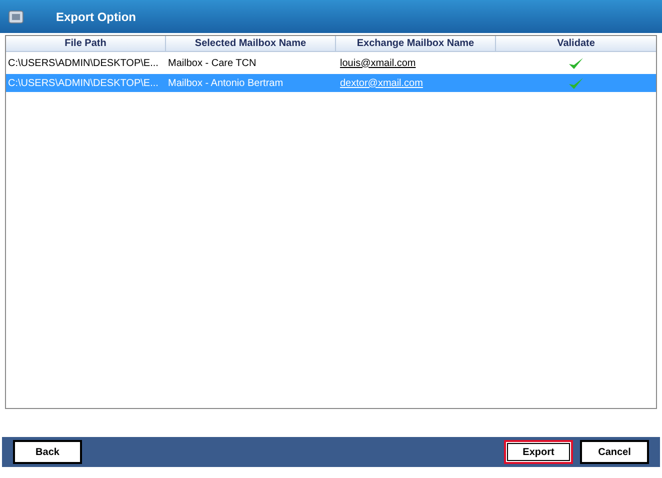  Describe the element at coordinates (47, 452) in the screenshot. I see `dialog-button: Back` at that location.